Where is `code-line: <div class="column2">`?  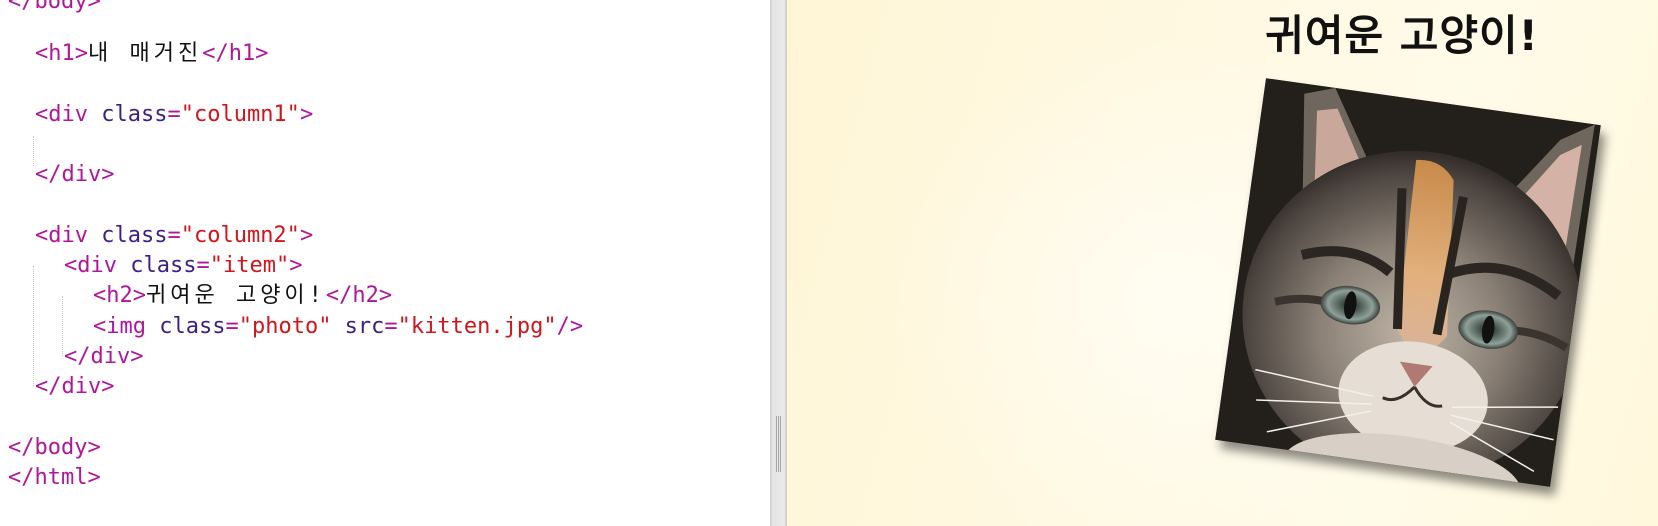
code-line: <div class="column2"> is located at coordinates (174, 236).